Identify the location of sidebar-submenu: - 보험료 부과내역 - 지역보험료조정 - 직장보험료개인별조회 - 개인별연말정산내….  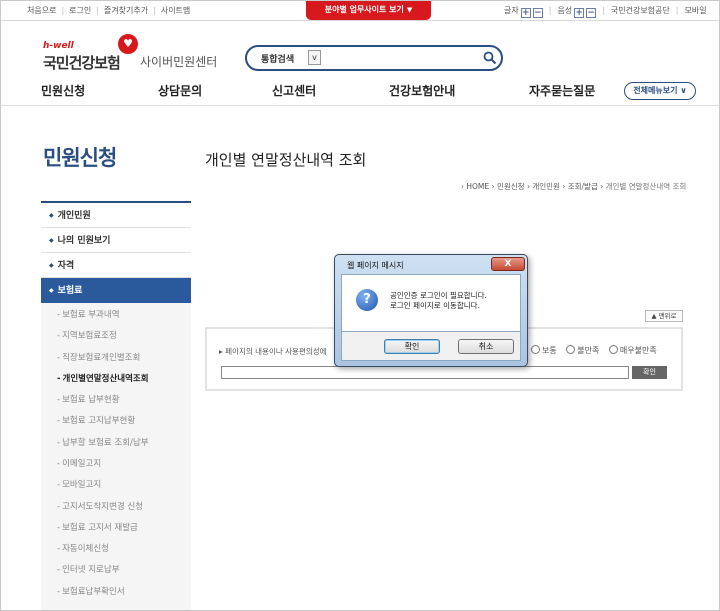
(116, 456).